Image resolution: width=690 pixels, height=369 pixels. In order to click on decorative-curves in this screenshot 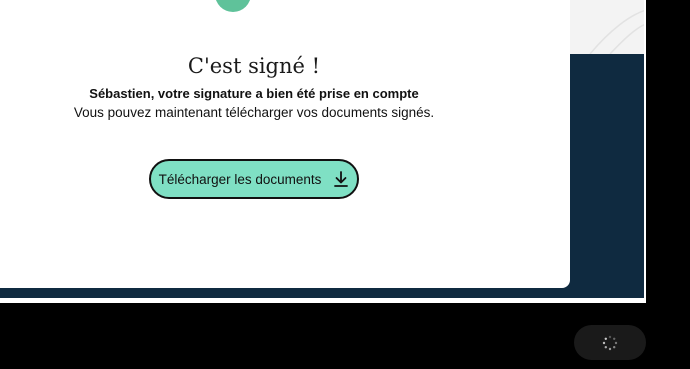, I will do `click(617, 31)`.